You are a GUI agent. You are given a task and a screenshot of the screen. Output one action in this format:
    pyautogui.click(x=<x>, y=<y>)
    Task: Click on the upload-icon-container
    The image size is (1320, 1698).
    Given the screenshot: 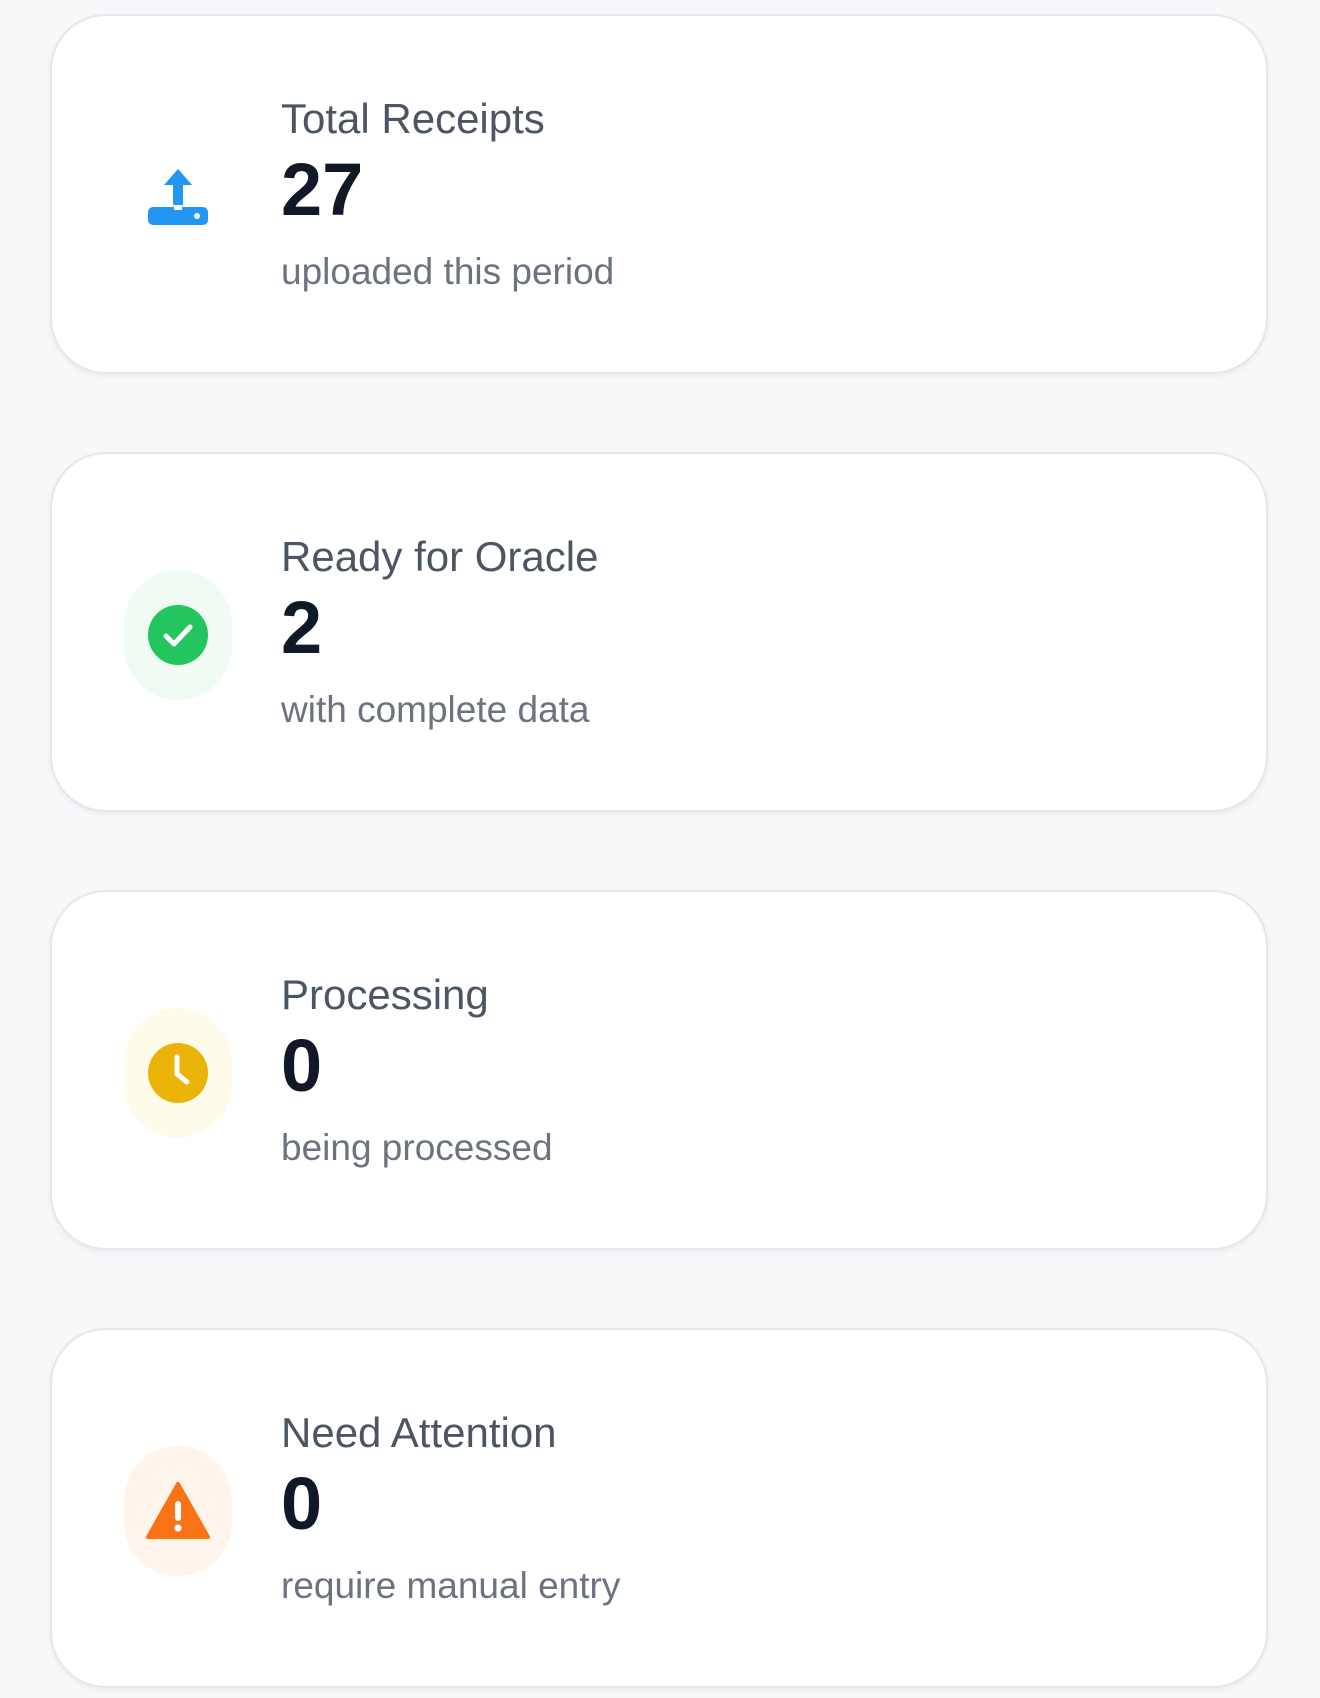 What is the action you would take?
    pyautogui.click(x=178, y=197)
    